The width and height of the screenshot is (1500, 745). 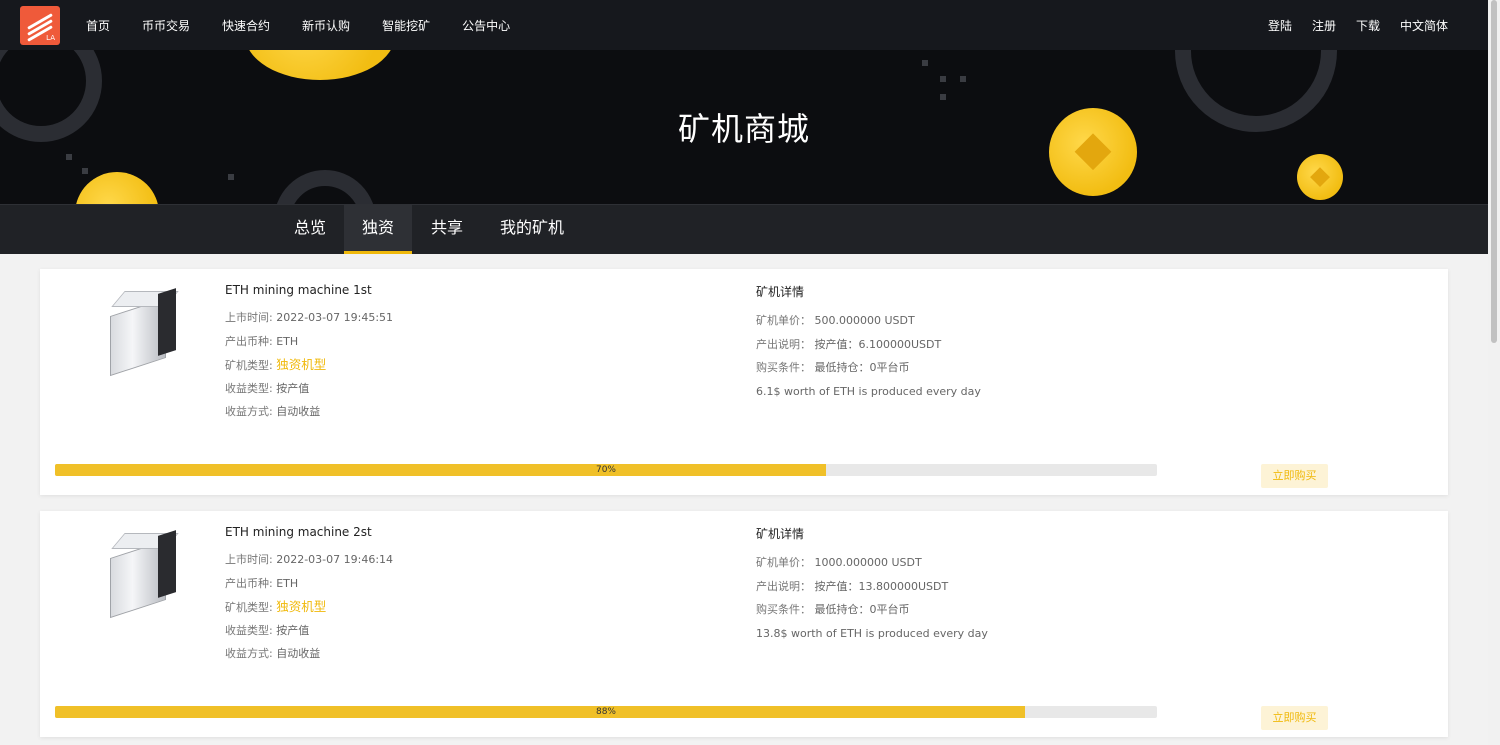 I want to click on brand-logo: LA, so click(x=40, y=25).